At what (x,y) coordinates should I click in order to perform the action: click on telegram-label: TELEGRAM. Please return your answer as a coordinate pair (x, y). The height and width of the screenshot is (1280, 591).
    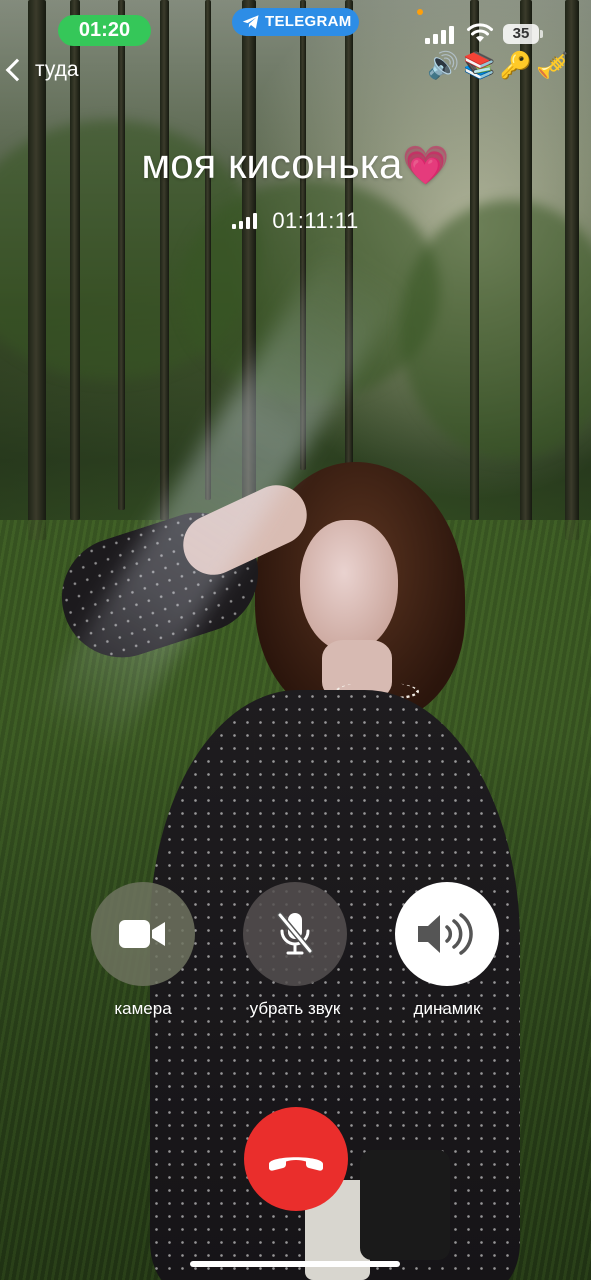
    Looking at the image, I should click on (308, 21).